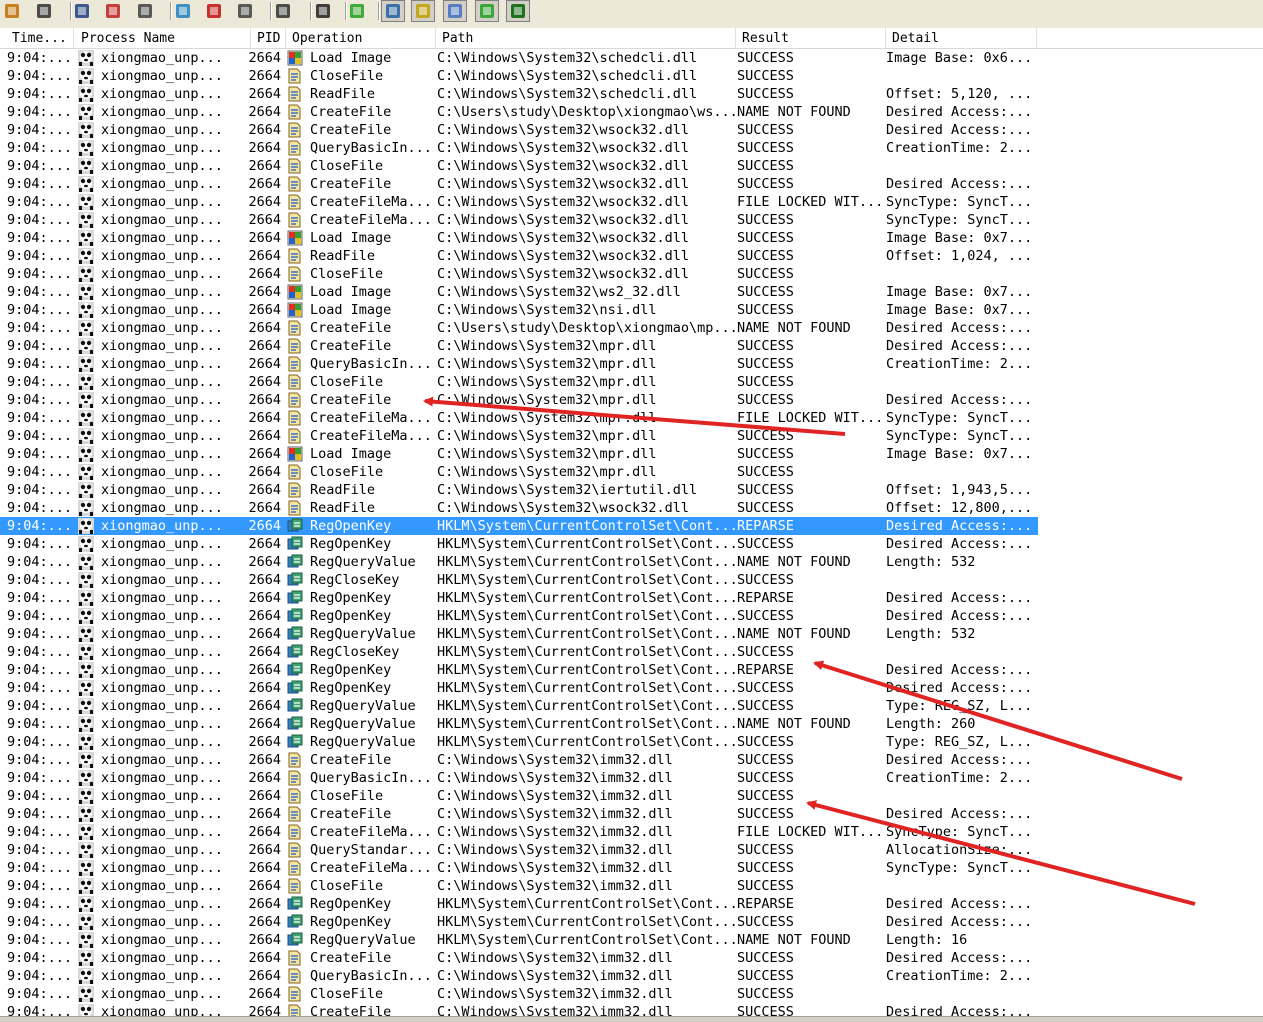  I want to click on highlight-icon, so click(214, 11).